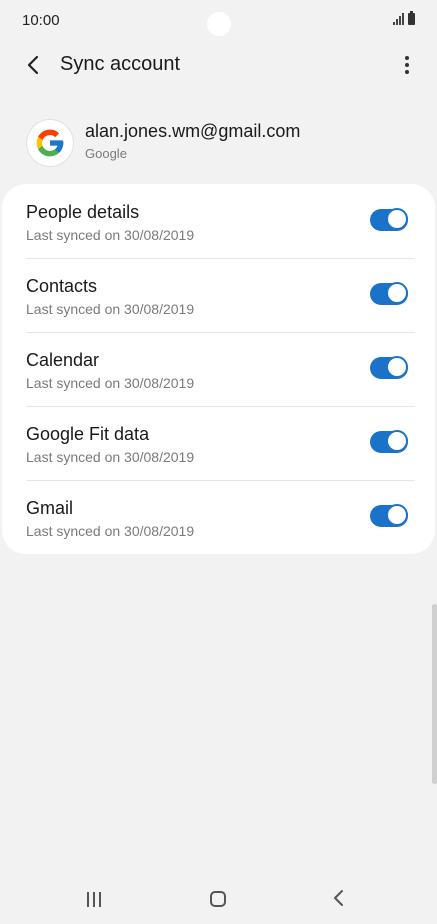 This screenshot has width=437, height=924. What do you see at coordinates (88, 434) in the screenshot?
I see `sync-item-title: Google Fit data` at bounding box center [88, 434].